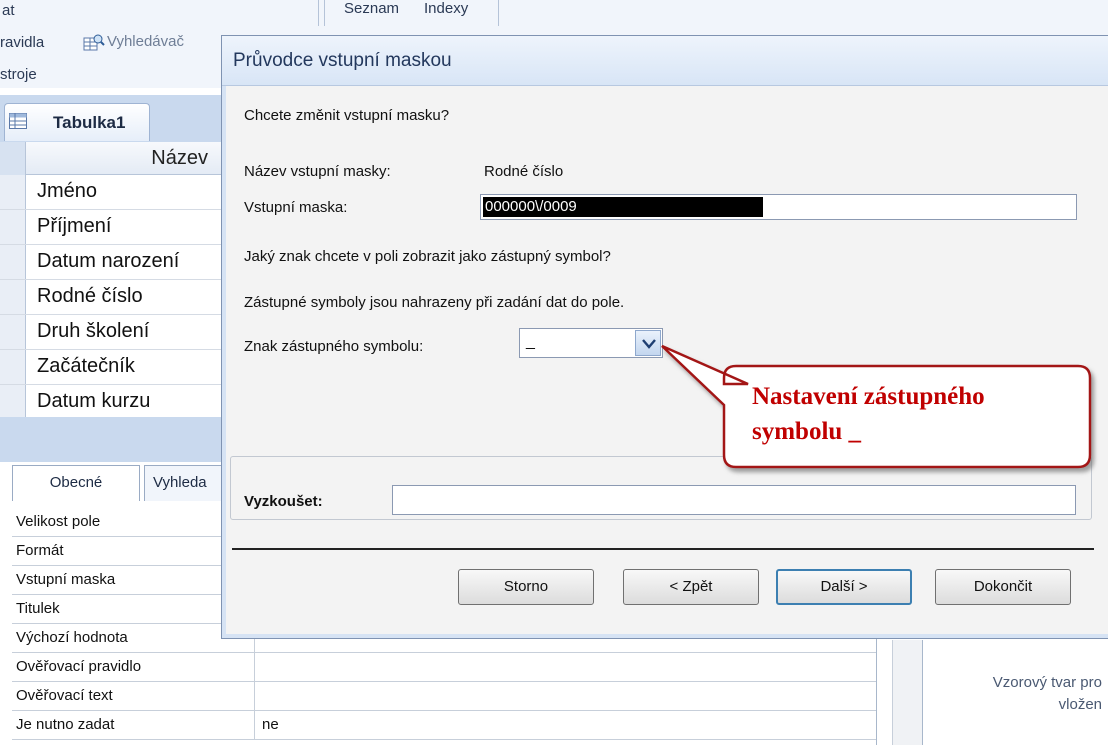 The image size is (1108, 745). What do you see at coordinates (623, 207) in the screenshot?
I see `mask-selection: 000000\/0009` at bounding box center [623, 207].